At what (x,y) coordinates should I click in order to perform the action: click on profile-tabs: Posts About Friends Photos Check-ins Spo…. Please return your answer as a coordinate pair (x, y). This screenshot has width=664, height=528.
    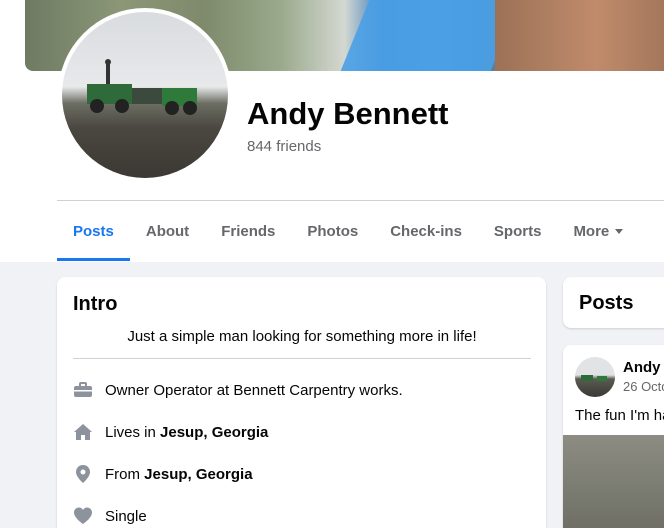
    Looking at the image, I should click on (348, 231).